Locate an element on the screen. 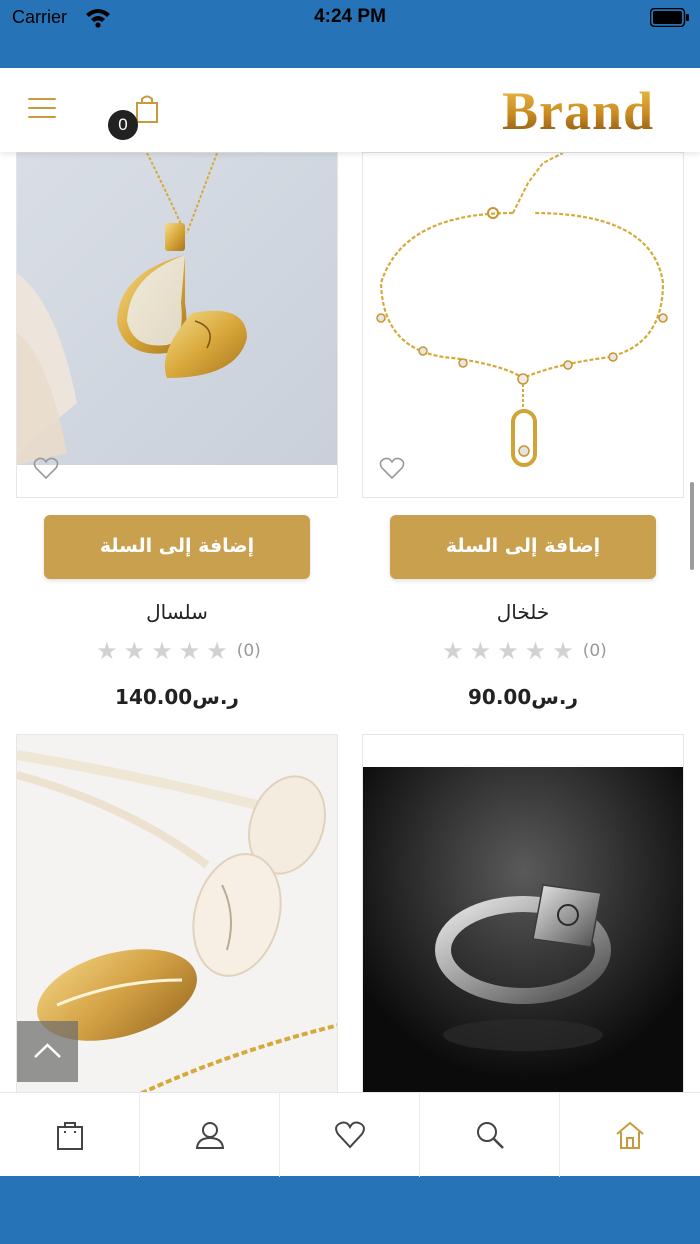 This screenshot has width=700, height=1244. anklet-image is located at coordinates (523, 313).